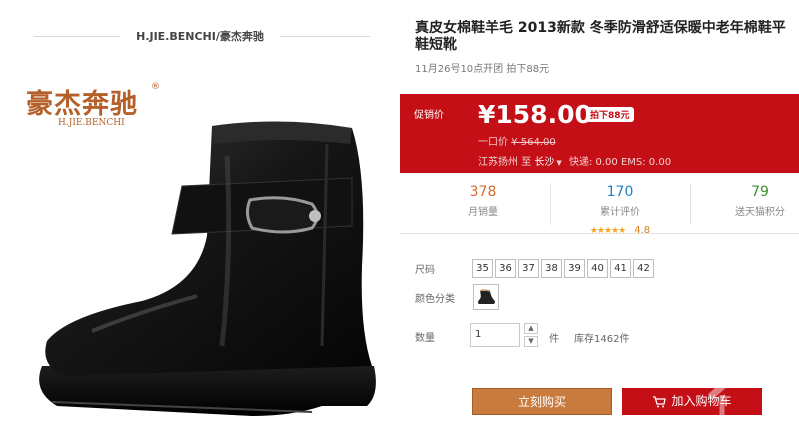 This screenshot has height=445, width=799. What do you see at coordinates (746, 201) in the screenshot?
I see `tmall-points: 79 送天猫积分` at bounding box center [746, 201].